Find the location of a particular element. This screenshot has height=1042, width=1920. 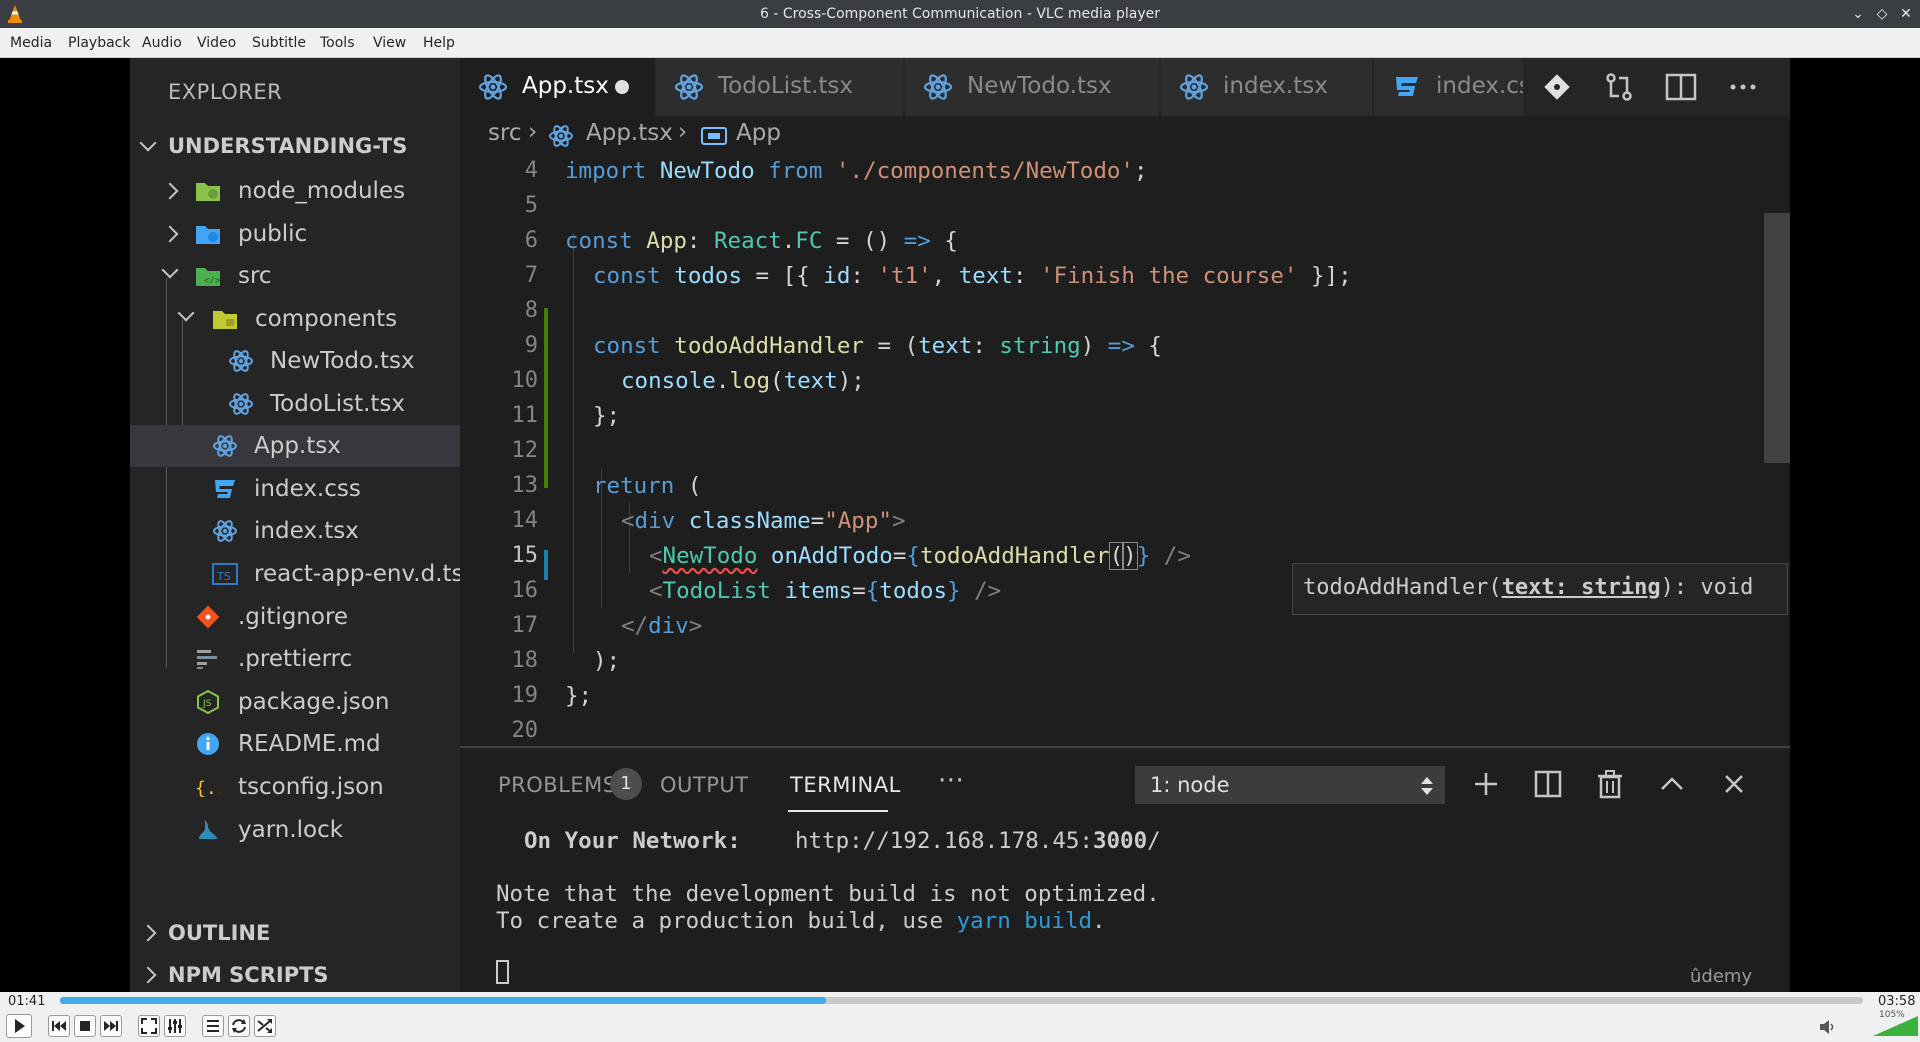

unsaved-dot-icon is located at coordinates (622, 87).